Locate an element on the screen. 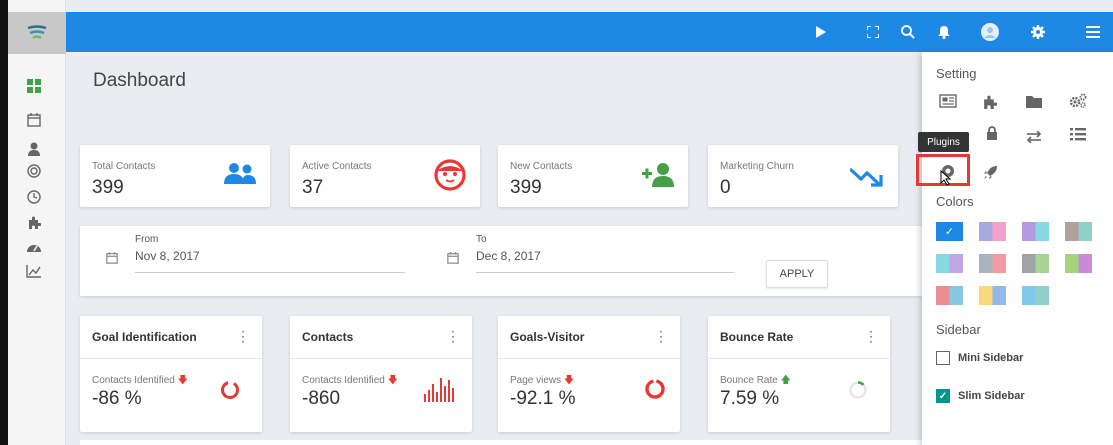  stat-label: Active Contacts is located at coordinates (337, 166).